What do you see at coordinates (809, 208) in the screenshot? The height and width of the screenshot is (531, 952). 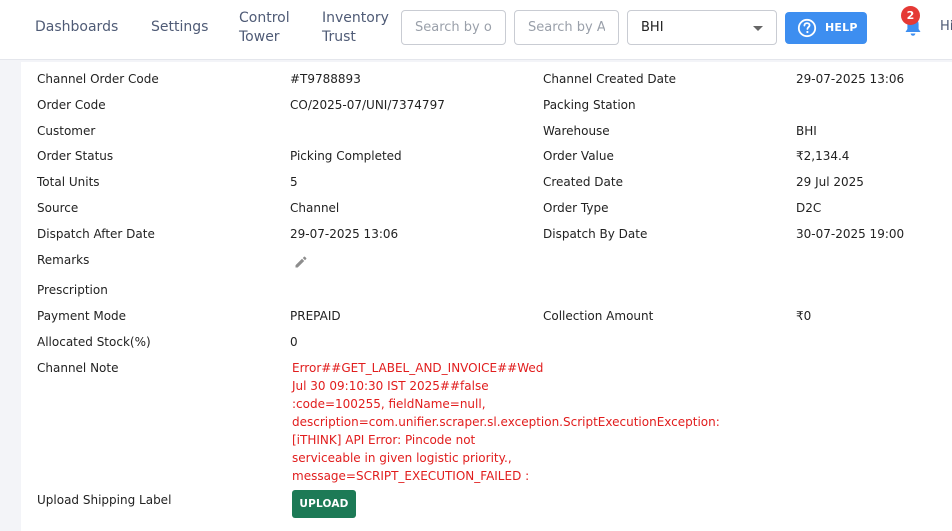 I see `value-order-type: D2C` at bounding box center [809, 208].